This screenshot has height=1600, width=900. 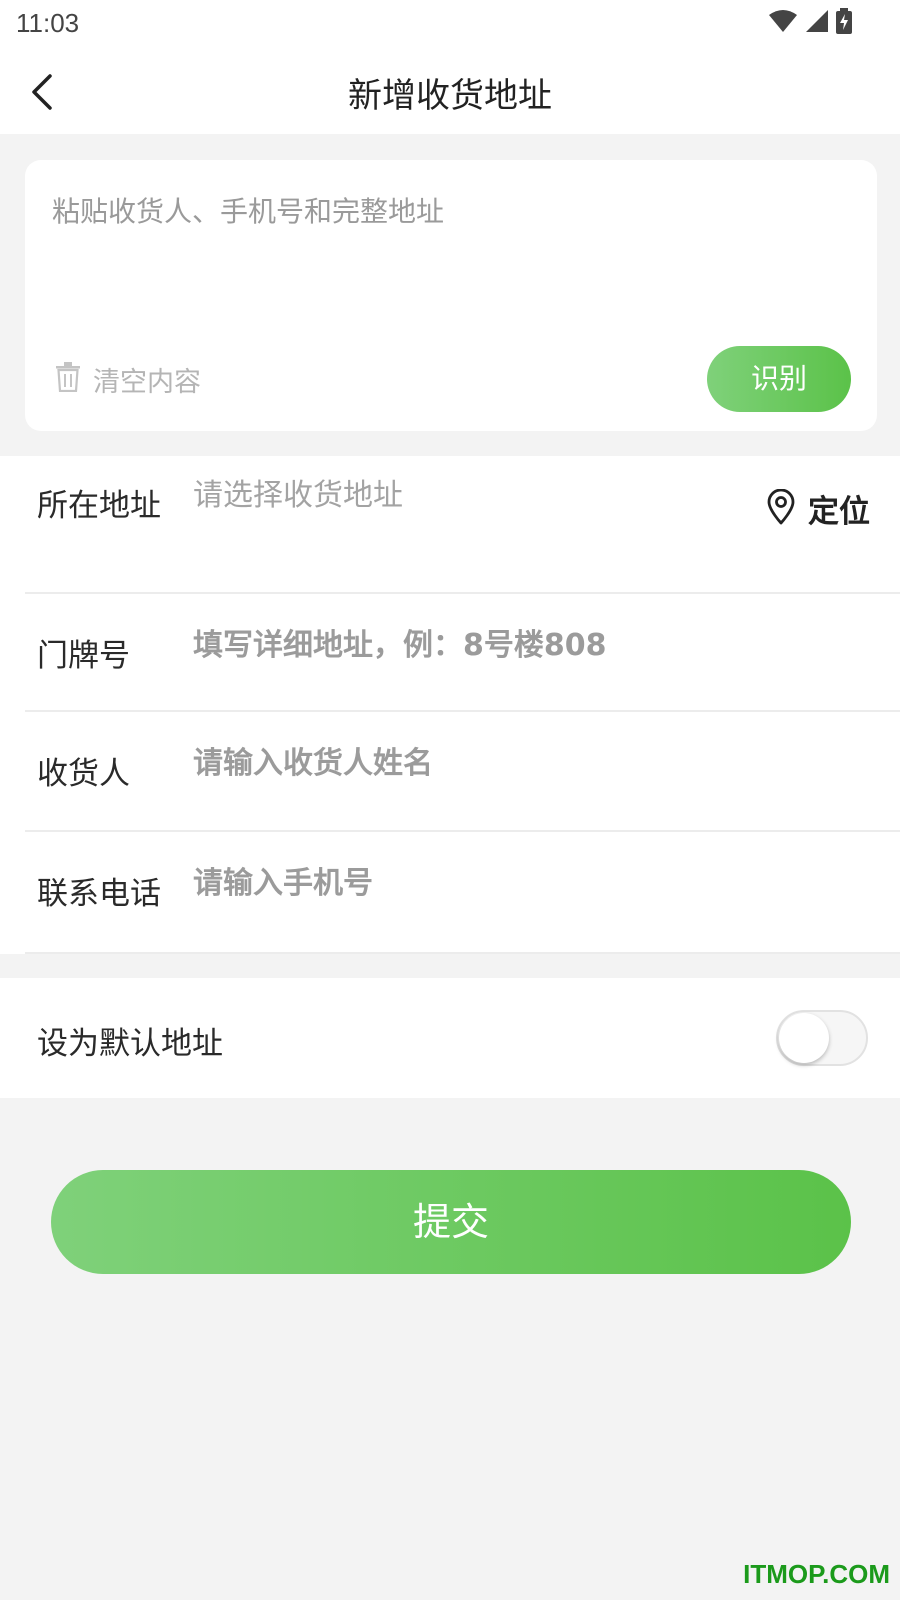 I want to click on status-icons, so click(x=810, y=23).